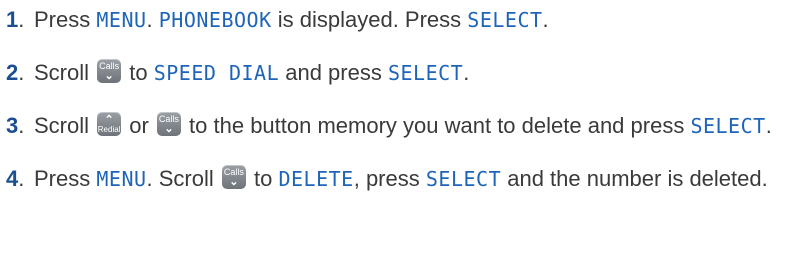 The width and height of the screenshot is (788, 277). Describe the element at coordinates (215, 20) in the screenshot. I see `phonebook-keyword: PHONEBOOK` at that location.